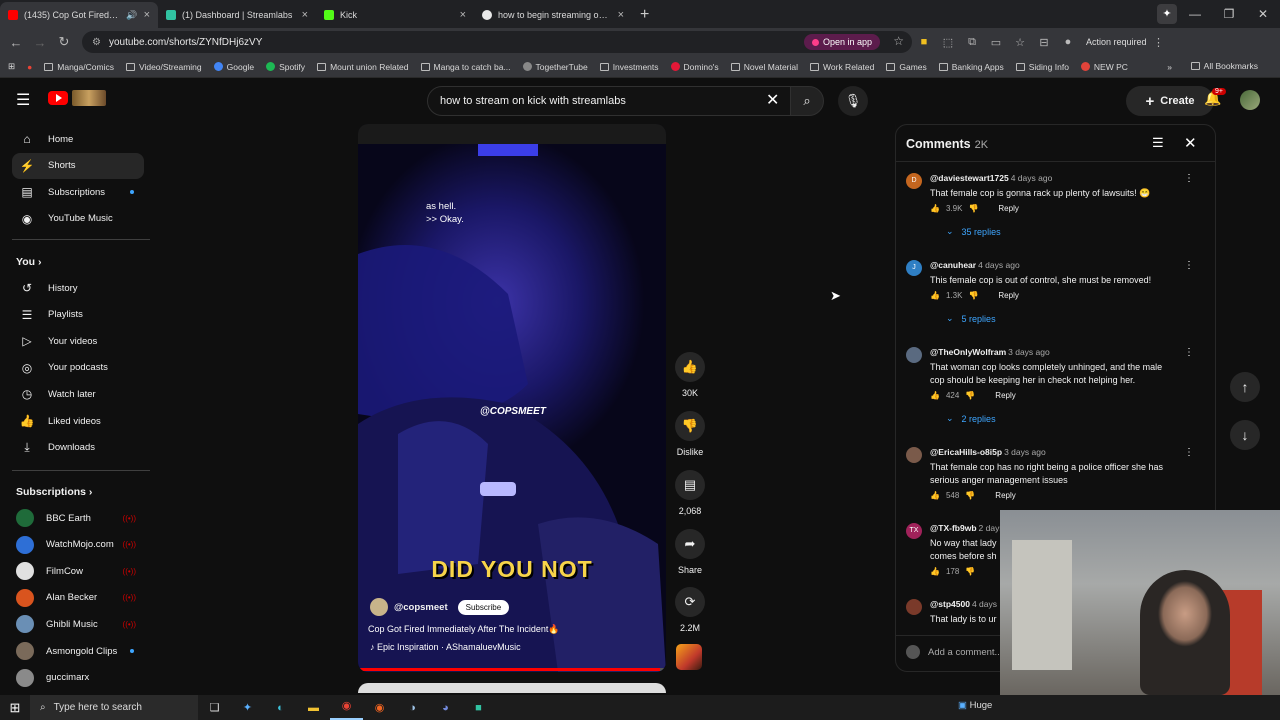 Image resolution: width=1280 pixels, height=720 pixels. Describe the element at coordinates (1169, 67) in the screenshot. I see `more-bookmarks-icon: »` at that location.